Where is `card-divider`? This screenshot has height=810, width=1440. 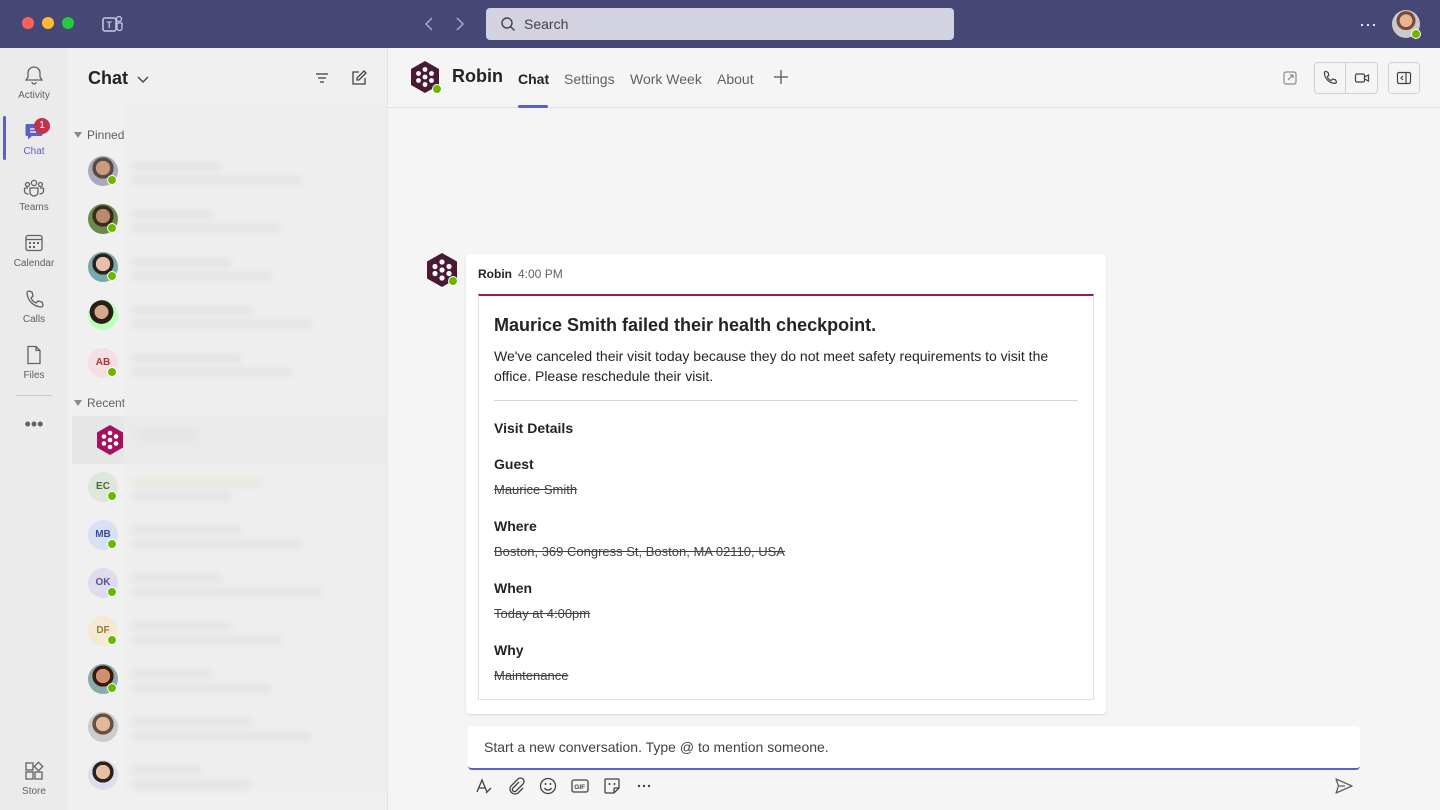 card-divider is located at coordinates (786, 400).